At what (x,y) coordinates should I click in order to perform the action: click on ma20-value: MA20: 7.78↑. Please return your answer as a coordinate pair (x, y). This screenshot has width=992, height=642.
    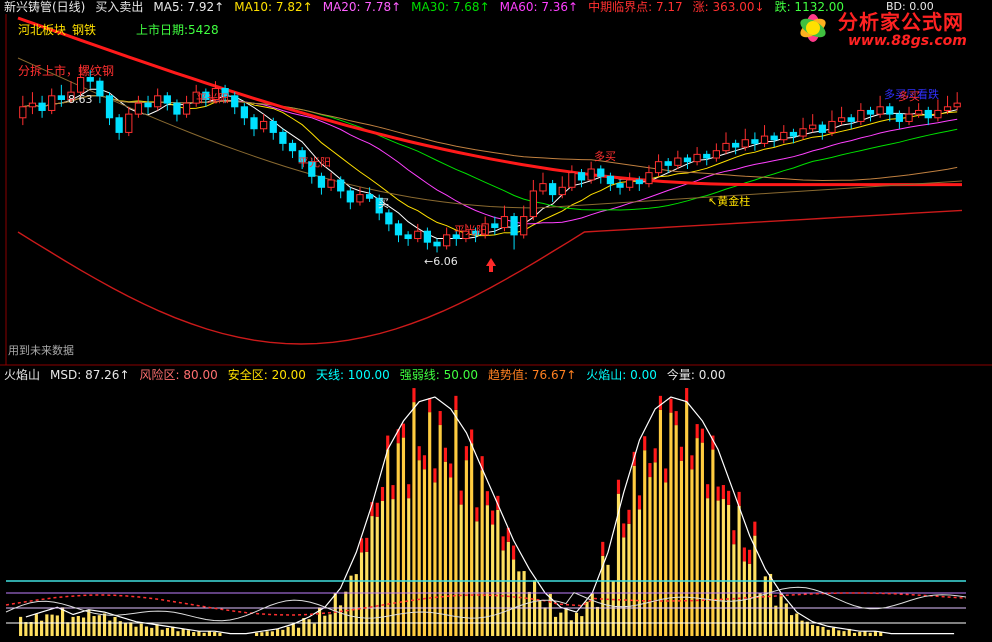
    Looking at the image, I should click on (362, 7).